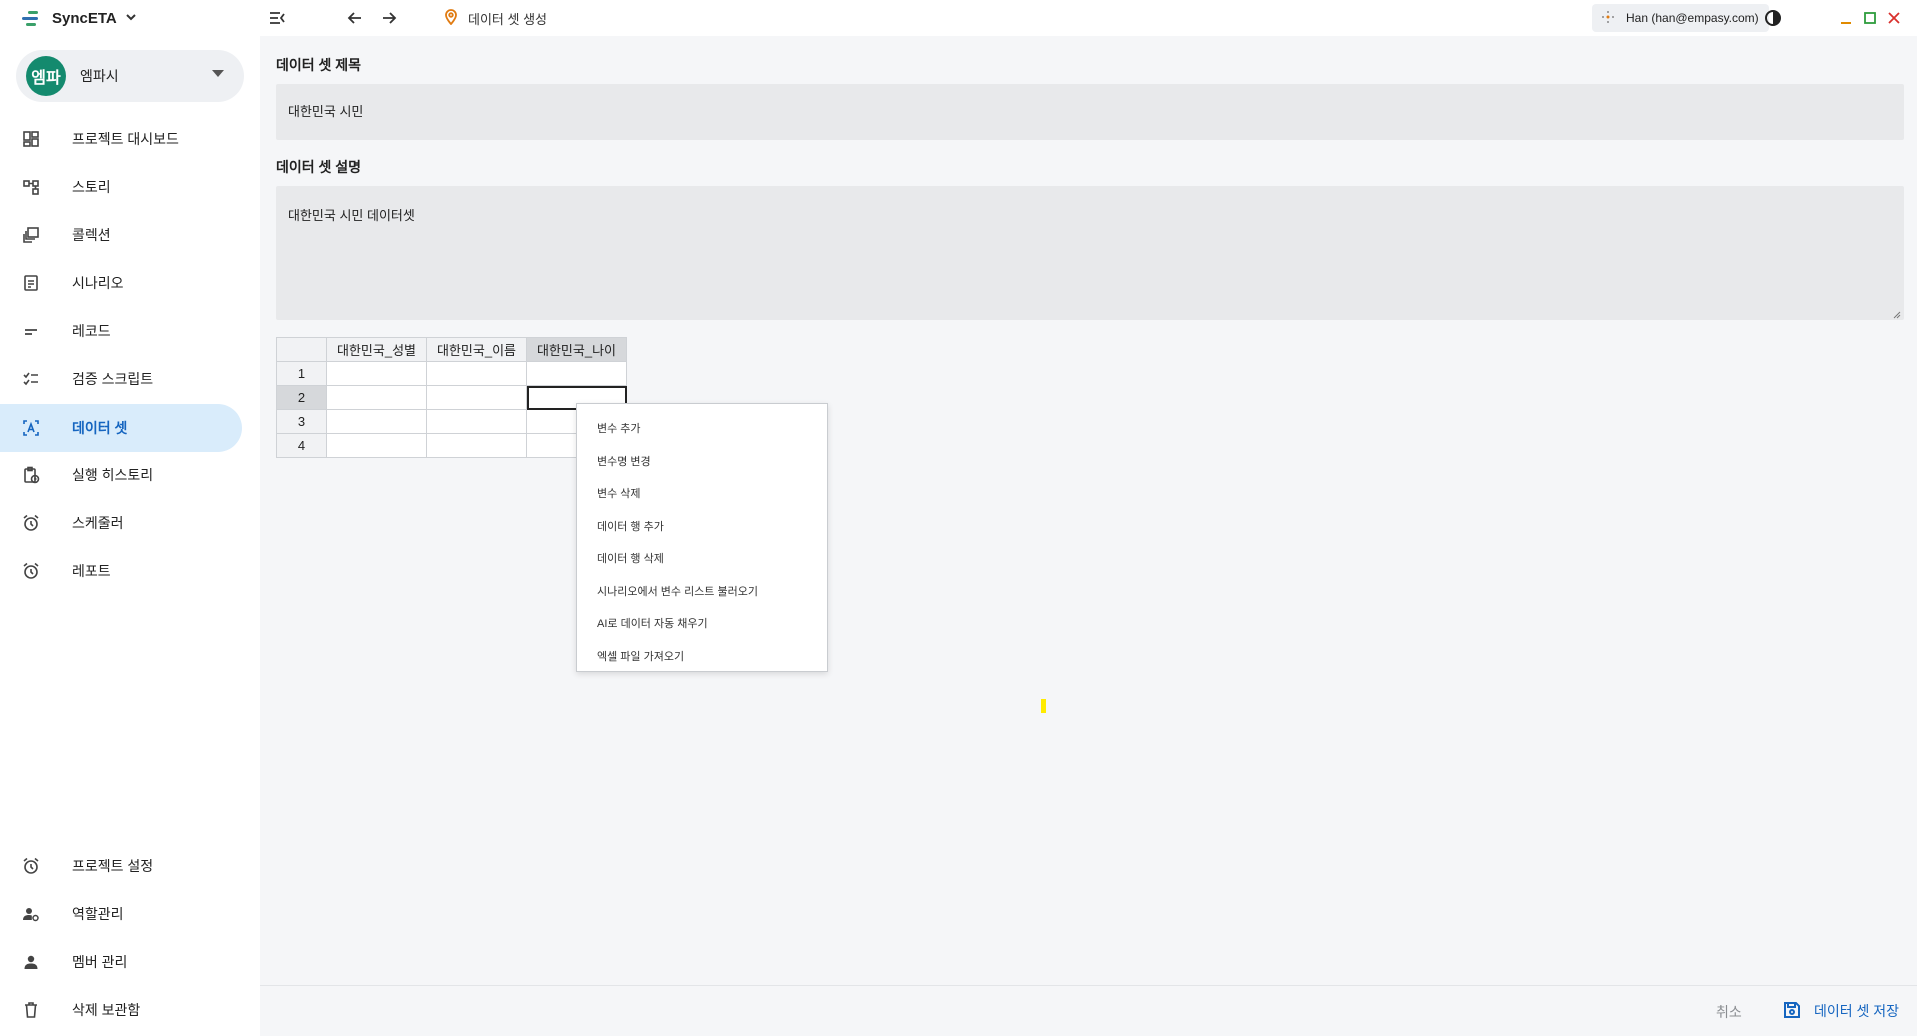 The height and width of the screenshot is (1036, 1917). What do you see at coordinates (301, 349) in the screenshot?
I see `grid-corner` at bounding box center [301, 349].